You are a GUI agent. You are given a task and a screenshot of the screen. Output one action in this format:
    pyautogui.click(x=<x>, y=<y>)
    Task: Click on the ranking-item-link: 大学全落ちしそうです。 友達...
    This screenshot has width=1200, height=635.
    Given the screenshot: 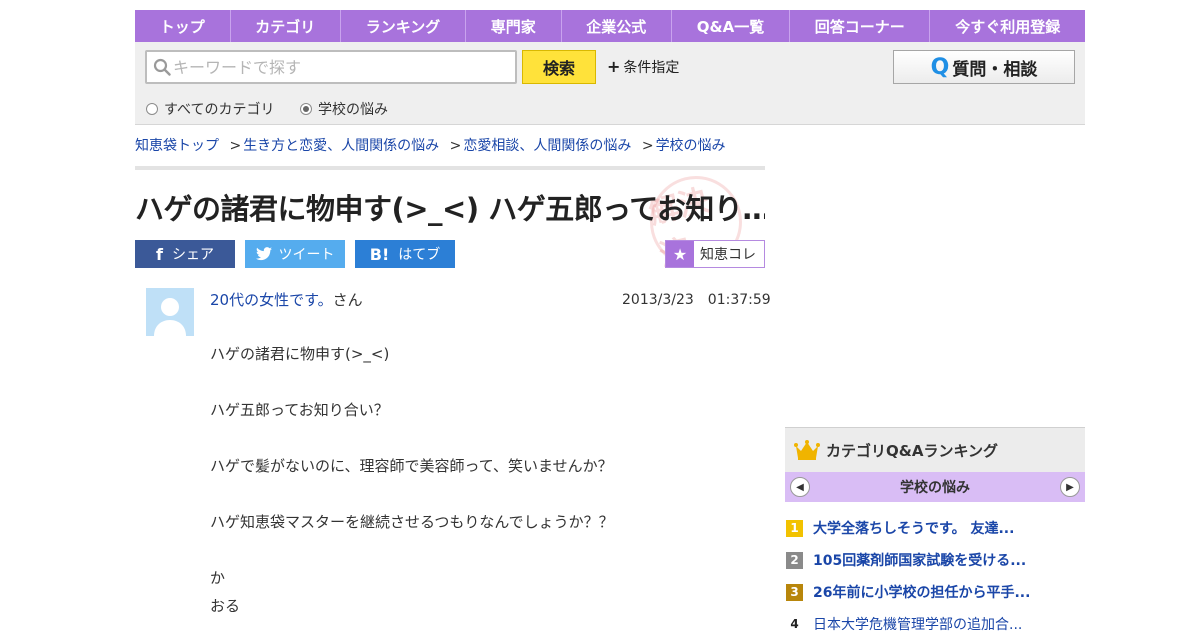 What is the action you would take?
    pyautogui.click(x=913, y=528)
    